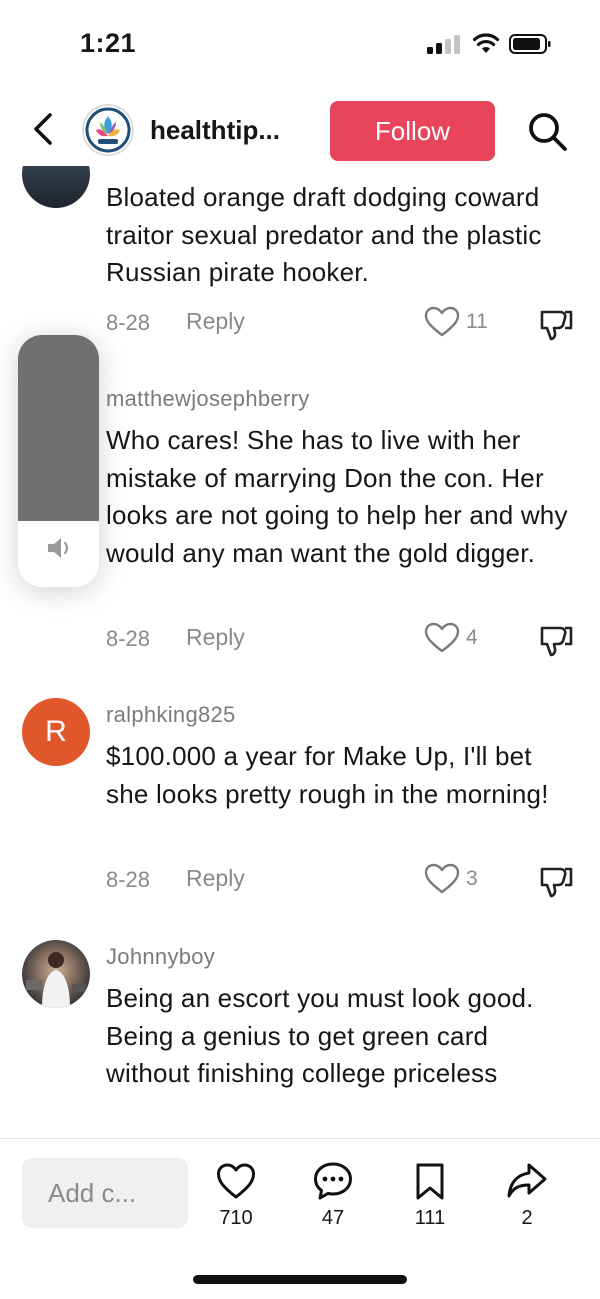  What do you see at coordinates (430, 1218) in the screenshot?
I see `bookmark-count: 111` at bounding box center [430, 1218].